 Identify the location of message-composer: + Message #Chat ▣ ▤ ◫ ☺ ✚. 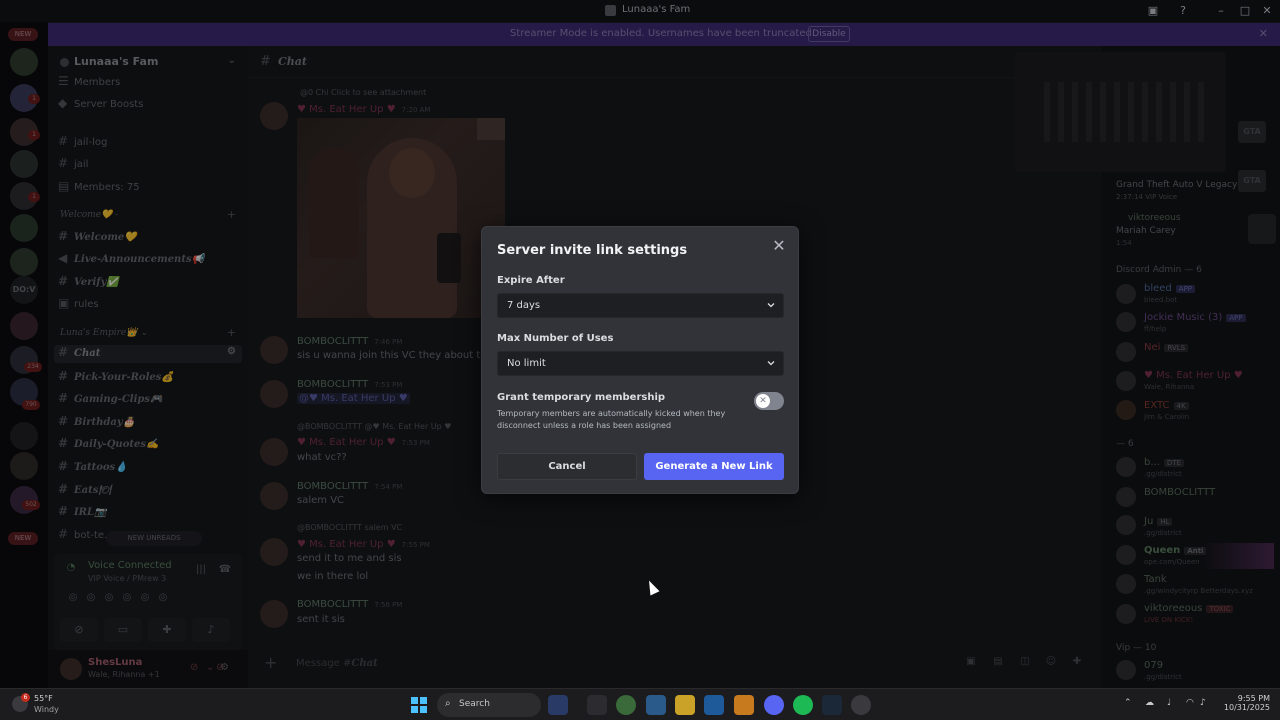
(675, 664).